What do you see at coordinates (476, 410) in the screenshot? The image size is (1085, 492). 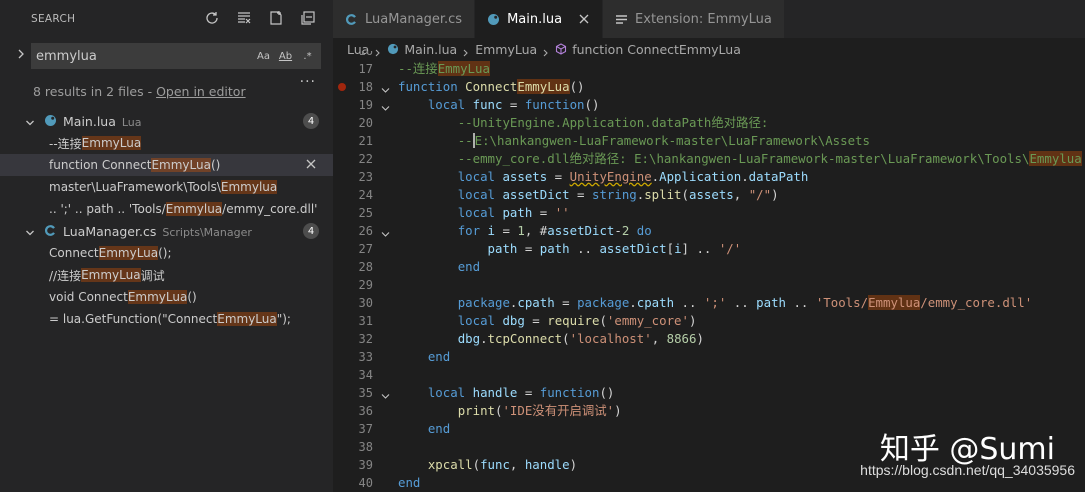 I see `code-token: print` at bounding box center [476, 410].